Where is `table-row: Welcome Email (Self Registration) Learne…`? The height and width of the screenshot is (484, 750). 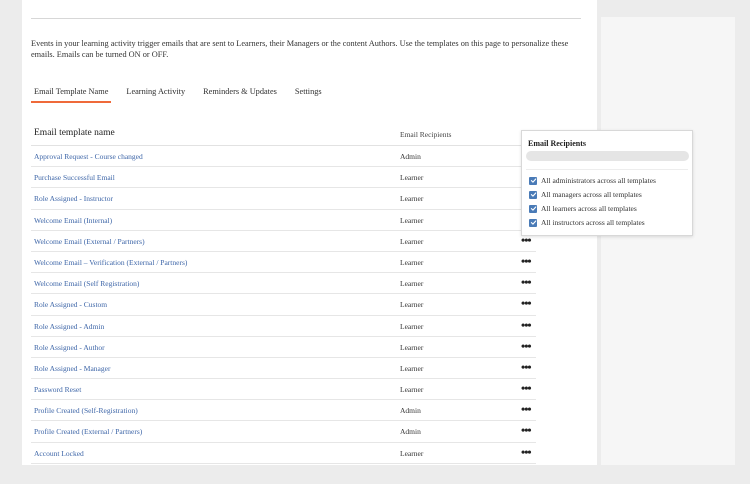
table-row: Welcome Email (Self Registration) Learne… is located at coordinates (283, 284).